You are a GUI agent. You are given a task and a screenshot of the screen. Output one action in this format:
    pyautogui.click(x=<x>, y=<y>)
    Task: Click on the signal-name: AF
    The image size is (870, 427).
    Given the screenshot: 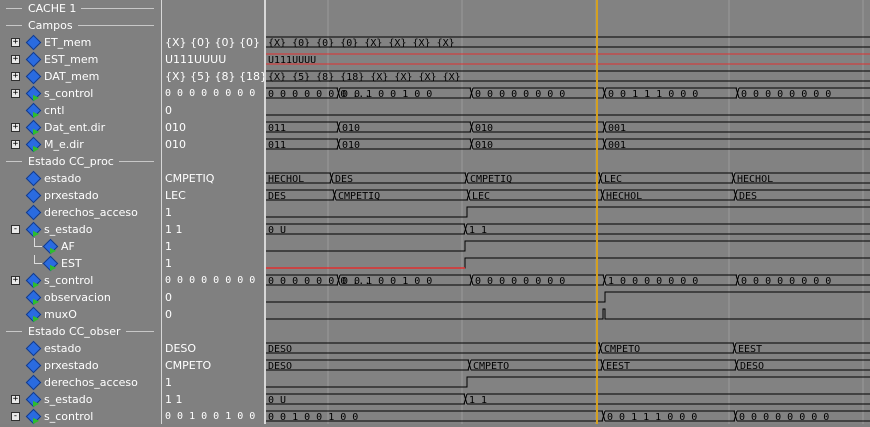 What is the action you would take?
    pyautogui.click(x=68, y=246)
    